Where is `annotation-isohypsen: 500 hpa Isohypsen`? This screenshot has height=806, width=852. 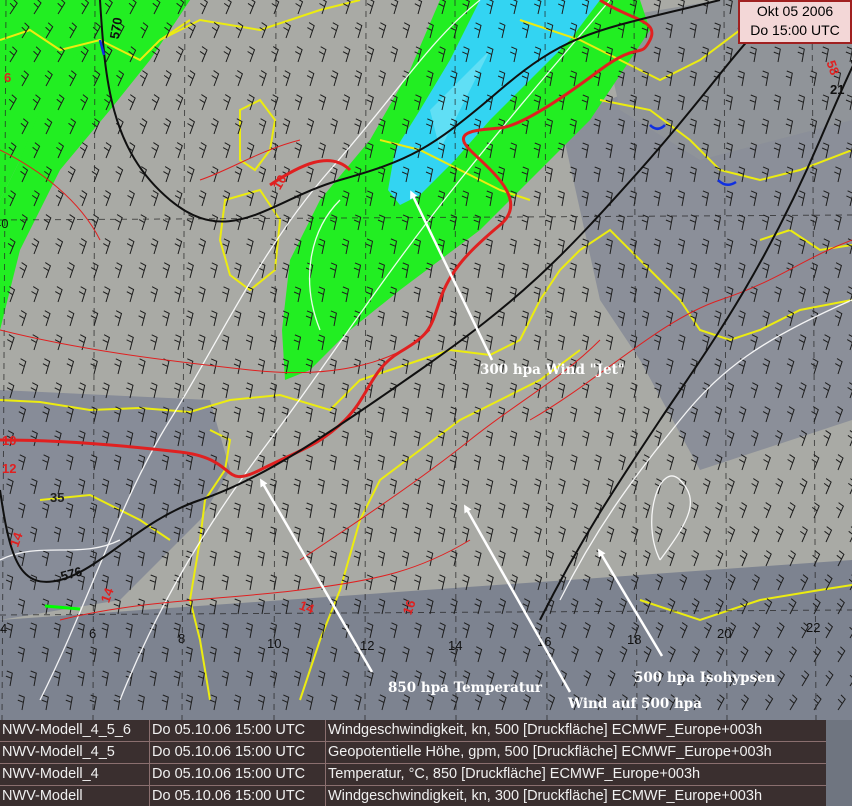
annotation-isohypsen: 500 hpa Isohypsen is located at coordinates (705, 678).